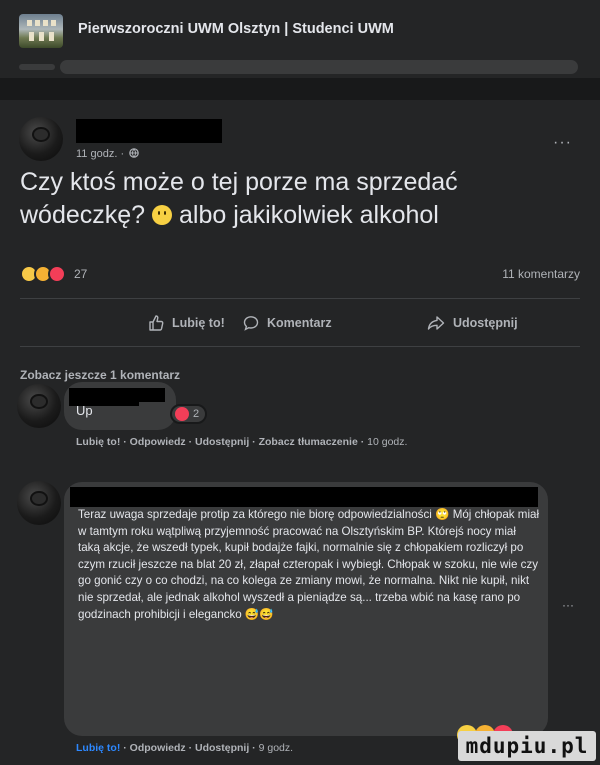 This screenshot has width=600, height=765. I want to click on post-author-avatar, so click(41, 139).